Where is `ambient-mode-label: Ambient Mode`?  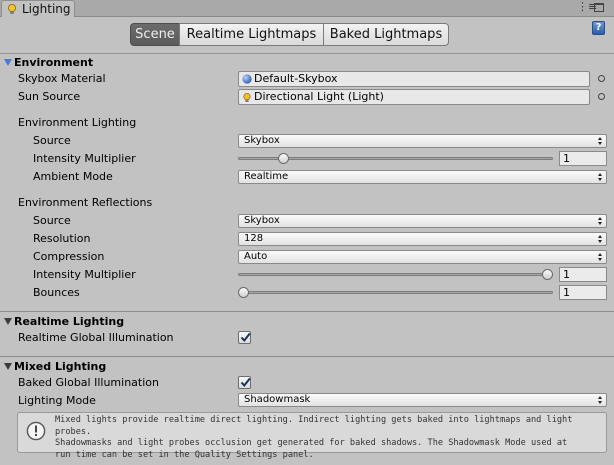
ambient-mode-label: Ambient Mode is located at coordinates (73, 176).